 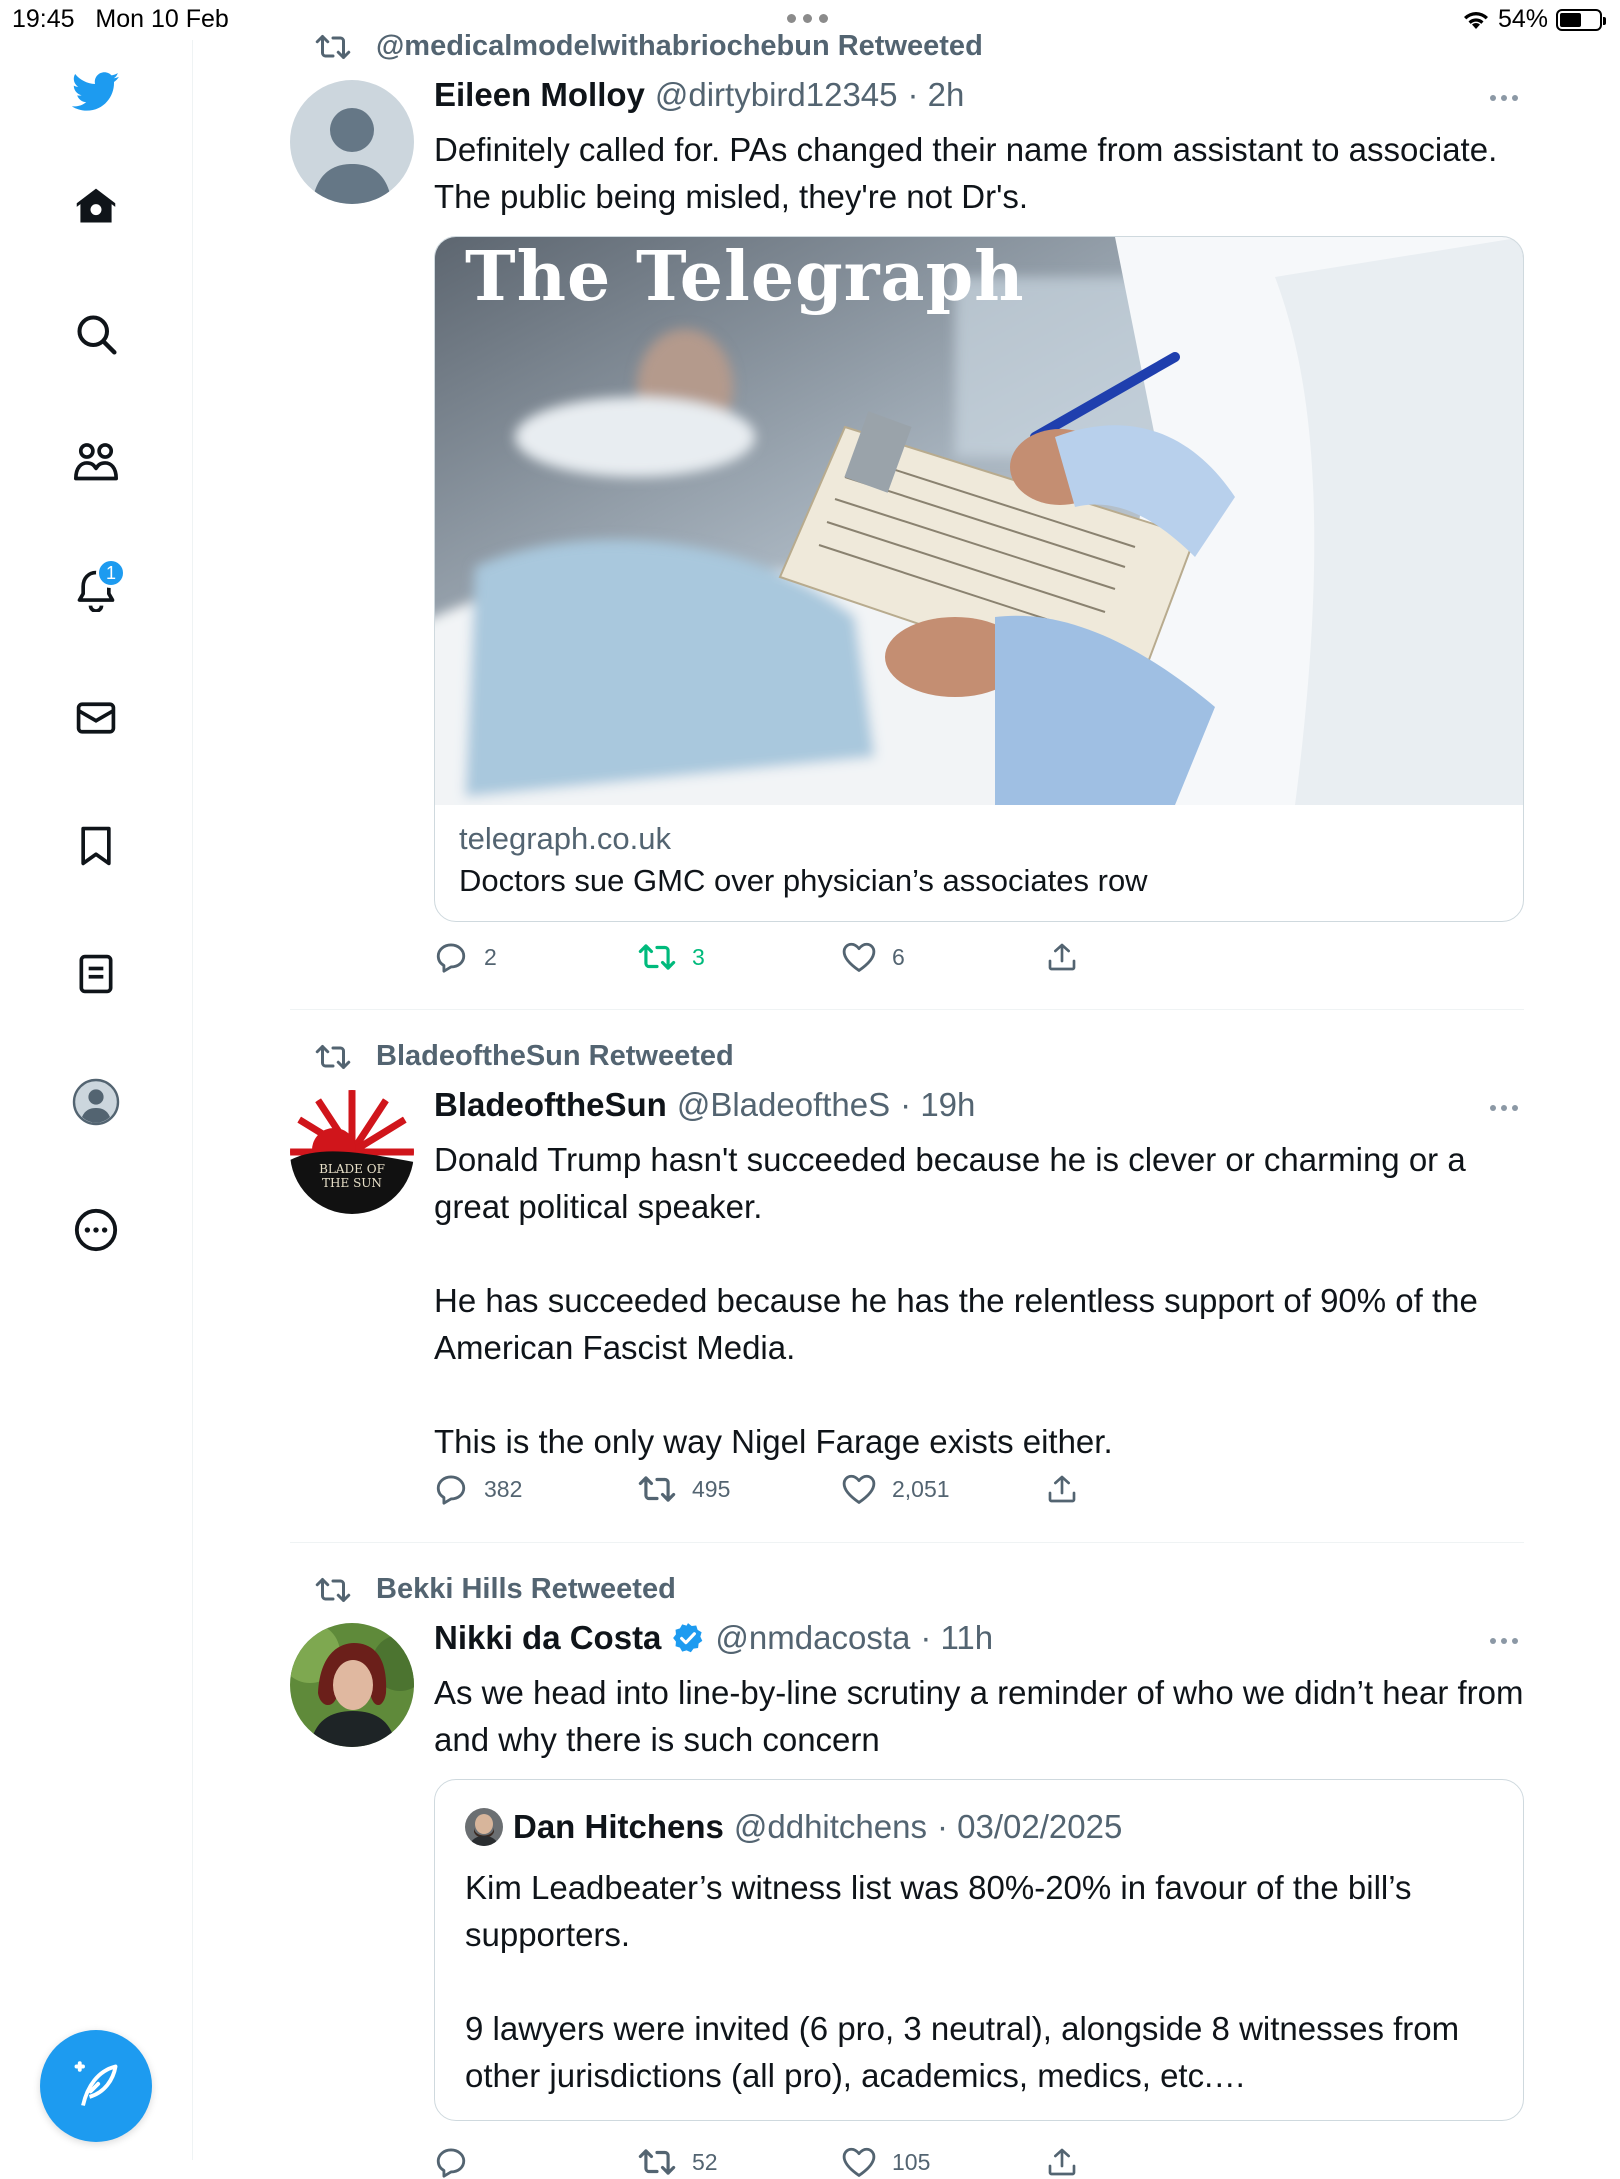 I want to click on author-handle: @dirtybird12345, so click(x=776, y=95).